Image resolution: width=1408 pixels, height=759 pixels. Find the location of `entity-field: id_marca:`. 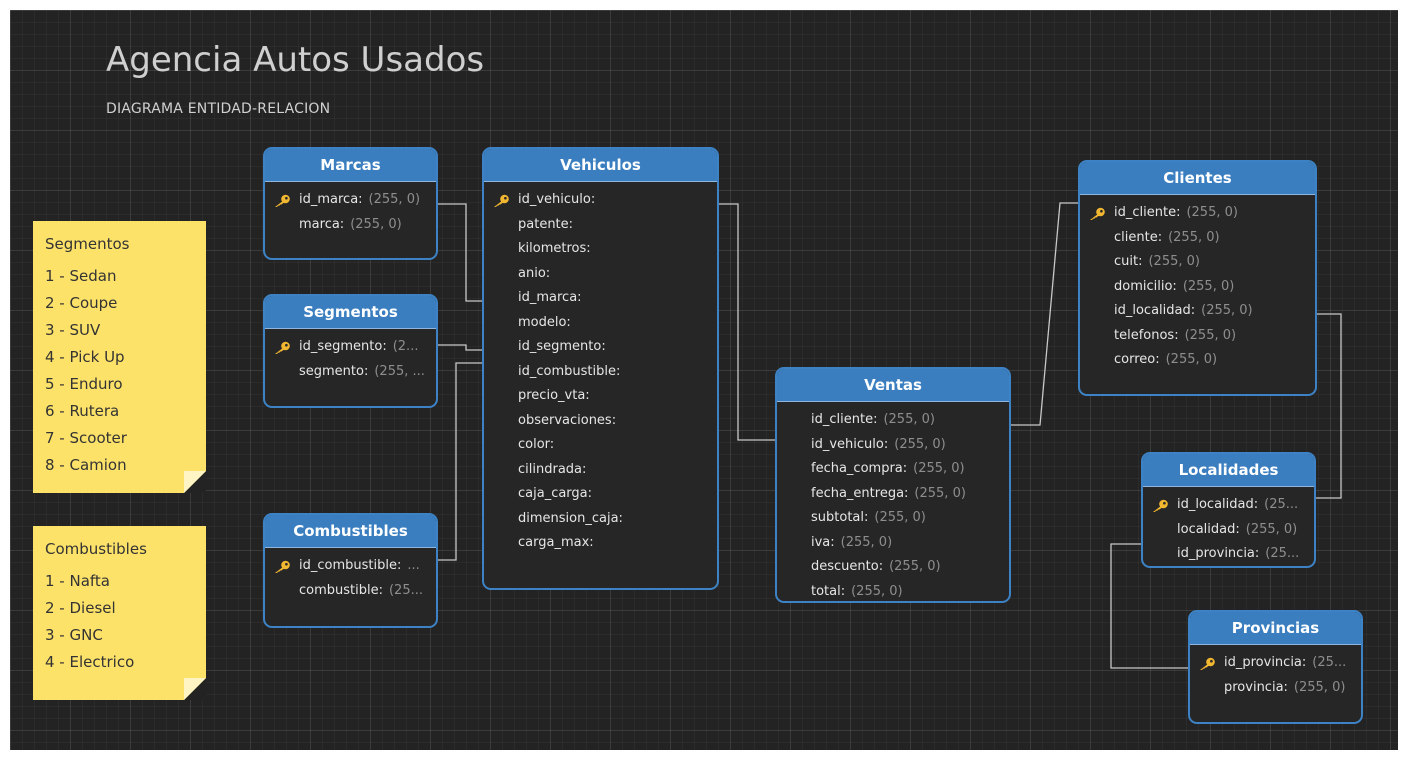

entity-field: id_marca: is located at coordinates (600, 298).